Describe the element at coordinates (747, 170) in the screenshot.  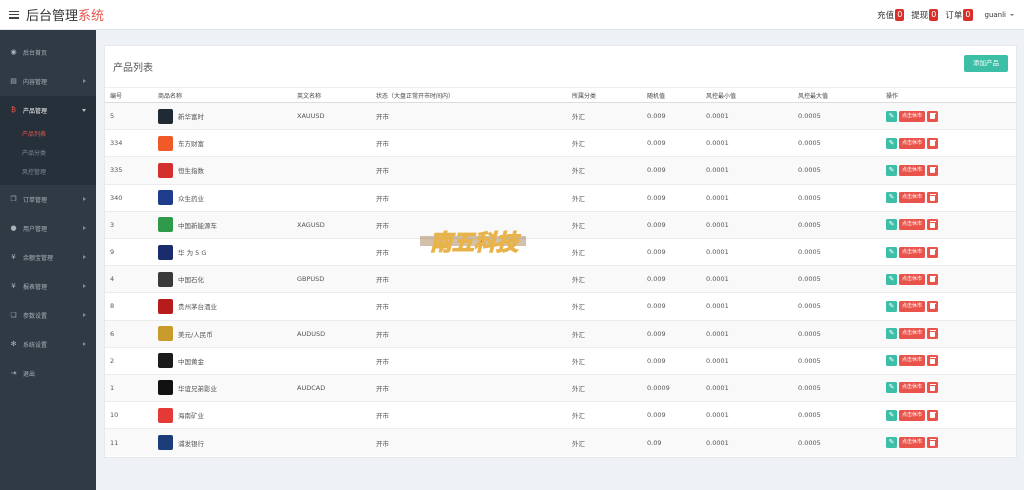
I see `cell-risk-min: 0.0001` at that location.